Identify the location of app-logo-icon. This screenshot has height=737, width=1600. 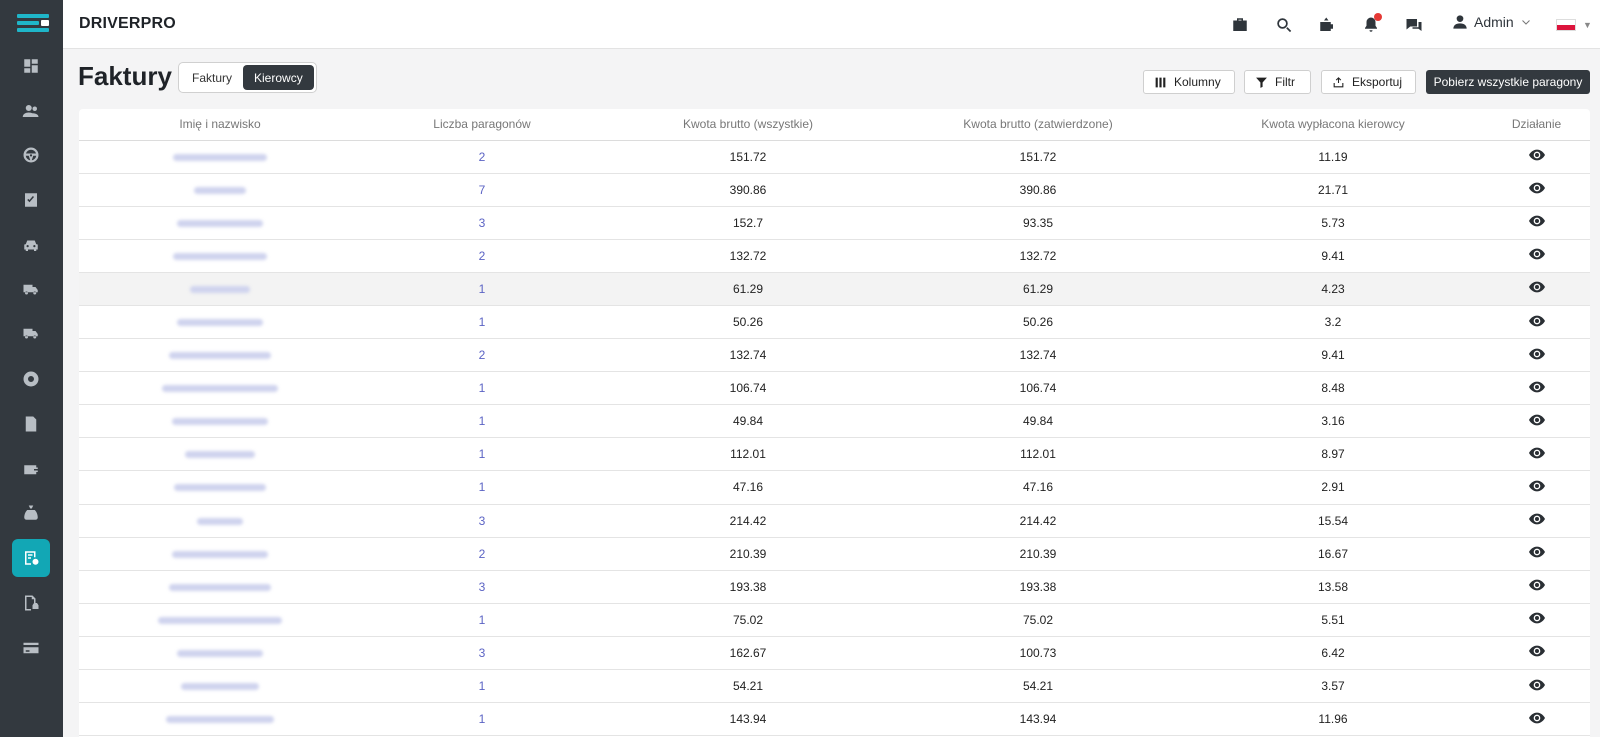
(33, 24).